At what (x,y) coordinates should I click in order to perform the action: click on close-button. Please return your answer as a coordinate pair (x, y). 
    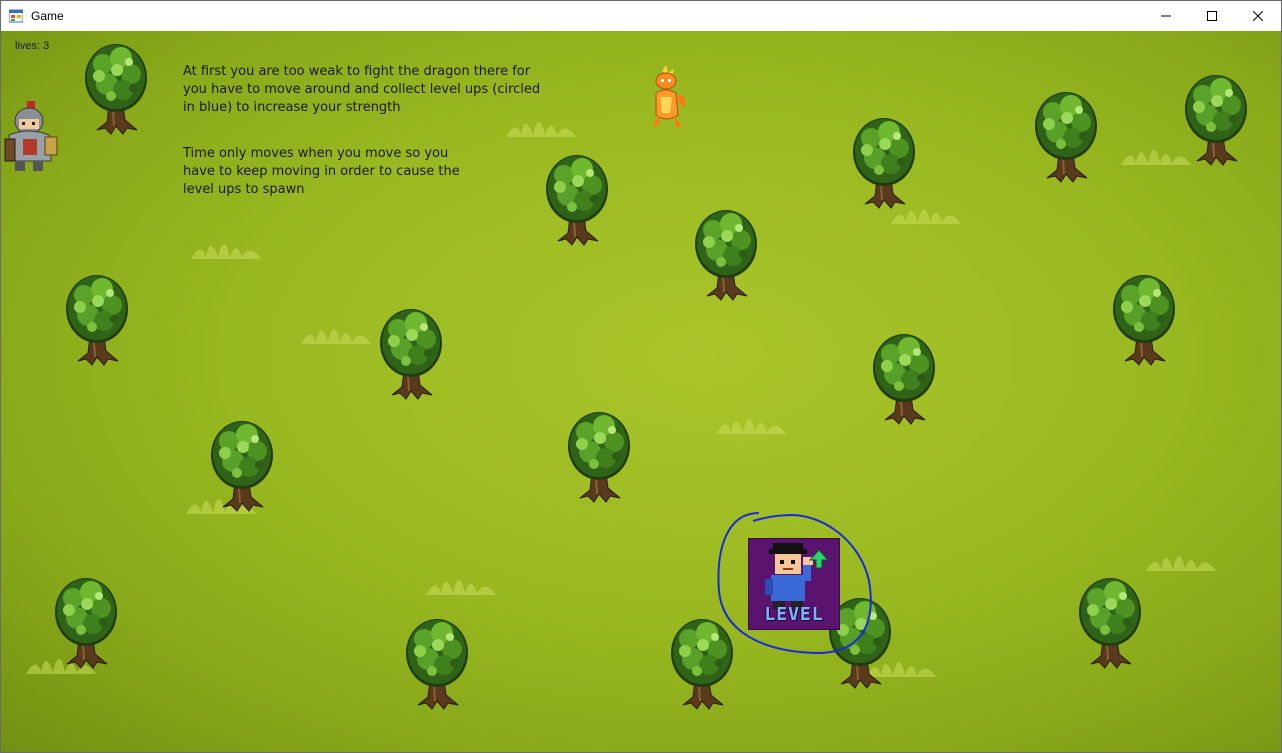
    Looking at the image, I should click on (1258, 16).